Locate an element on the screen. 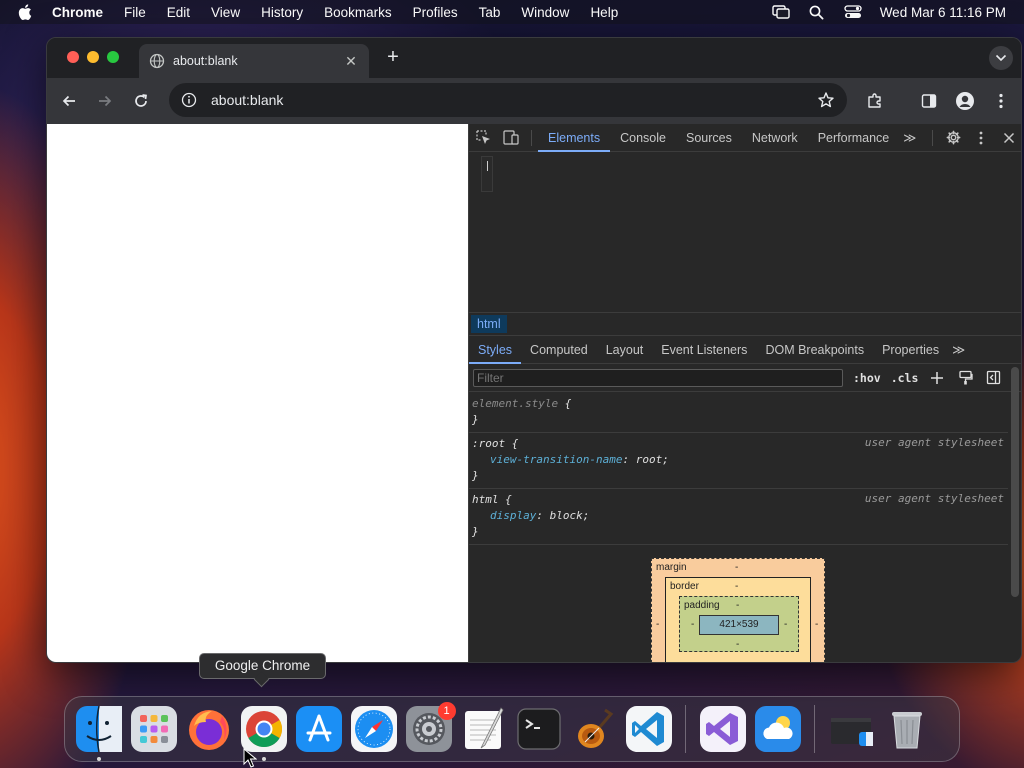  dock-system-settings: 1 is located at coordinates (430, 727).